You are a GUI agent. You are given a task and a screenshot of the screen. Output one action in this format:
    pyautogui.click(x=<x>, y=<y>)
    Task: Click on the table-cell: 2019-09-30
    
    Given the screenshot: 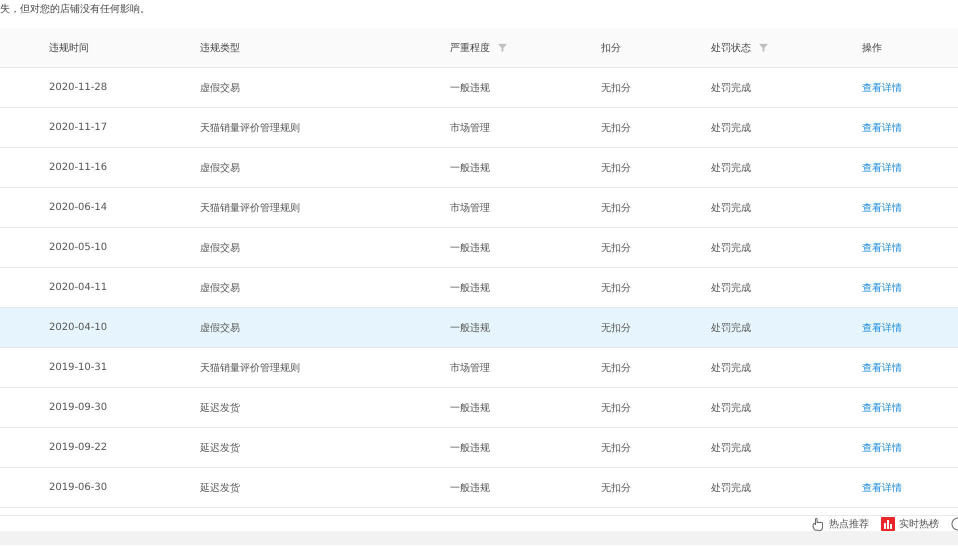 What is the action you would take?
    pyautogui.click(x=78, y=407)
    